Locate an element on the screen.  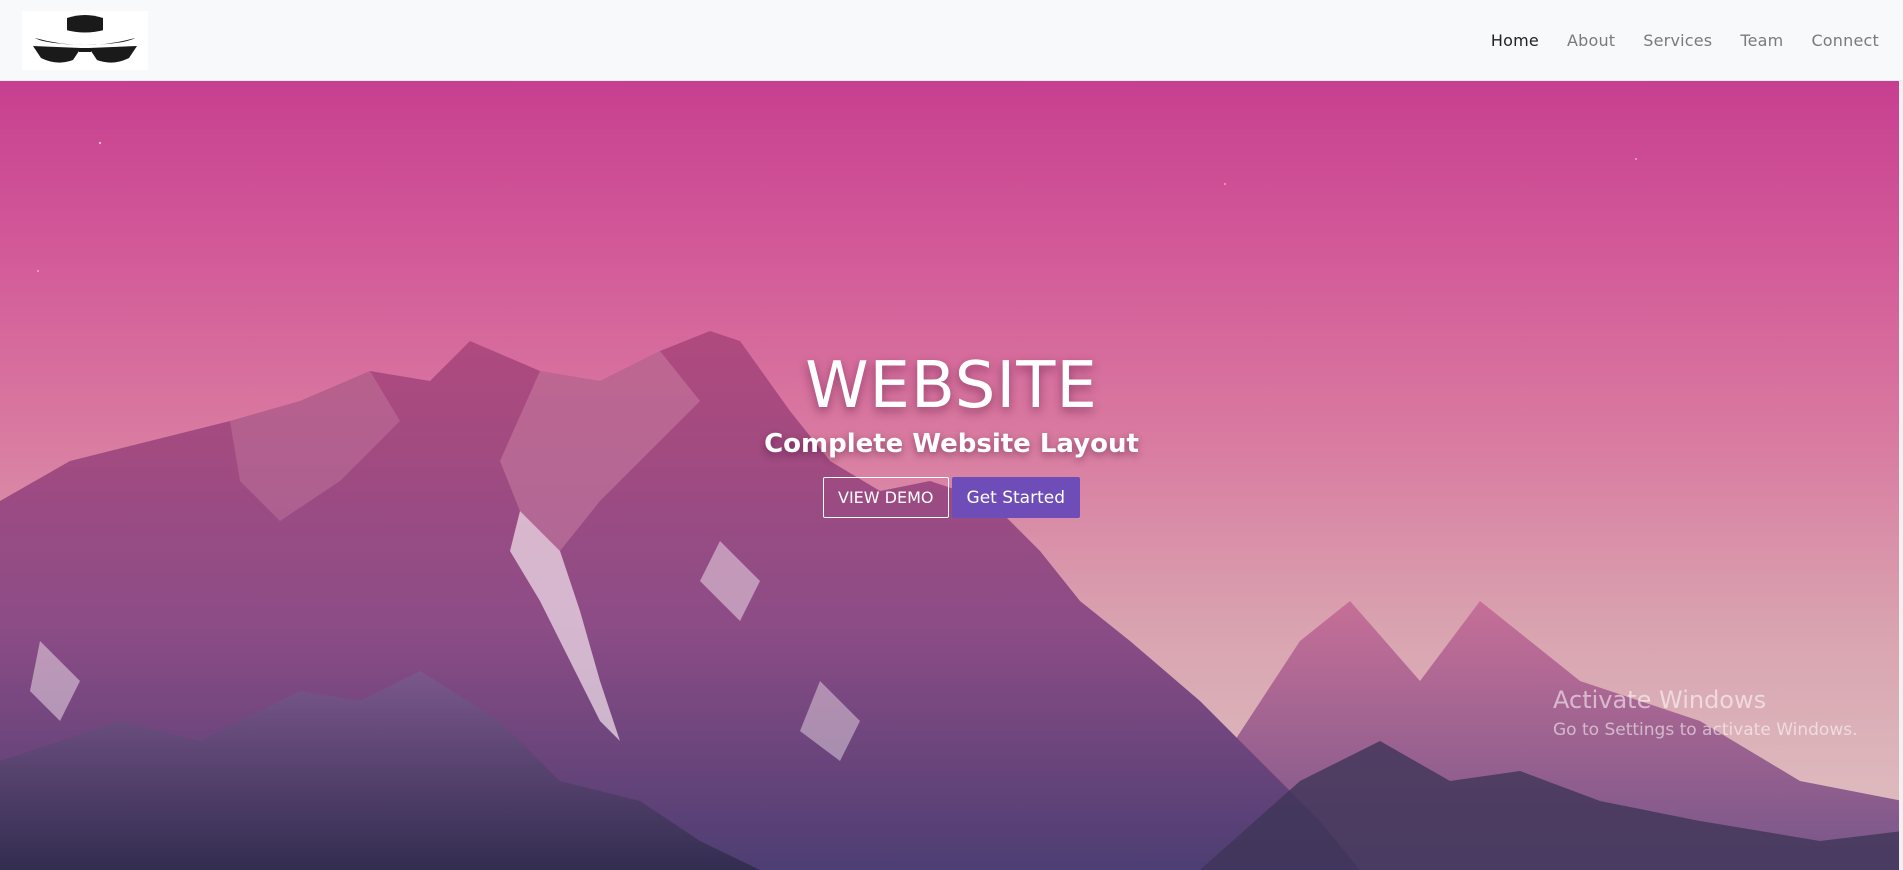
nav-link-team: Team is located at coordinates (1761, 40).